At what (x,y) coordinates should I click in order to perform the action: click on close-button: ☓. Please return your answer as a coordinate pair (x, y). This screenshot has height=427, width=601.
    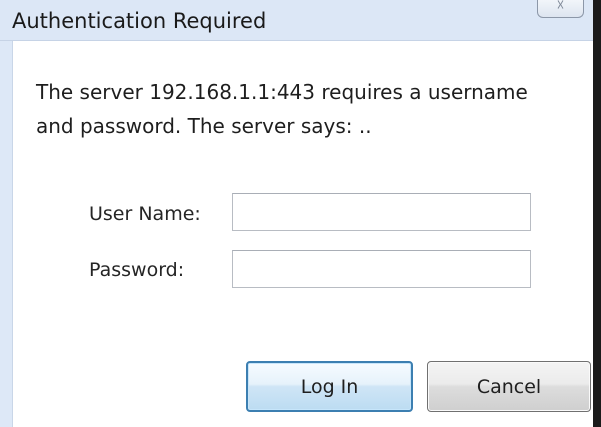
    Looking at the image, I should click on (560, 9).